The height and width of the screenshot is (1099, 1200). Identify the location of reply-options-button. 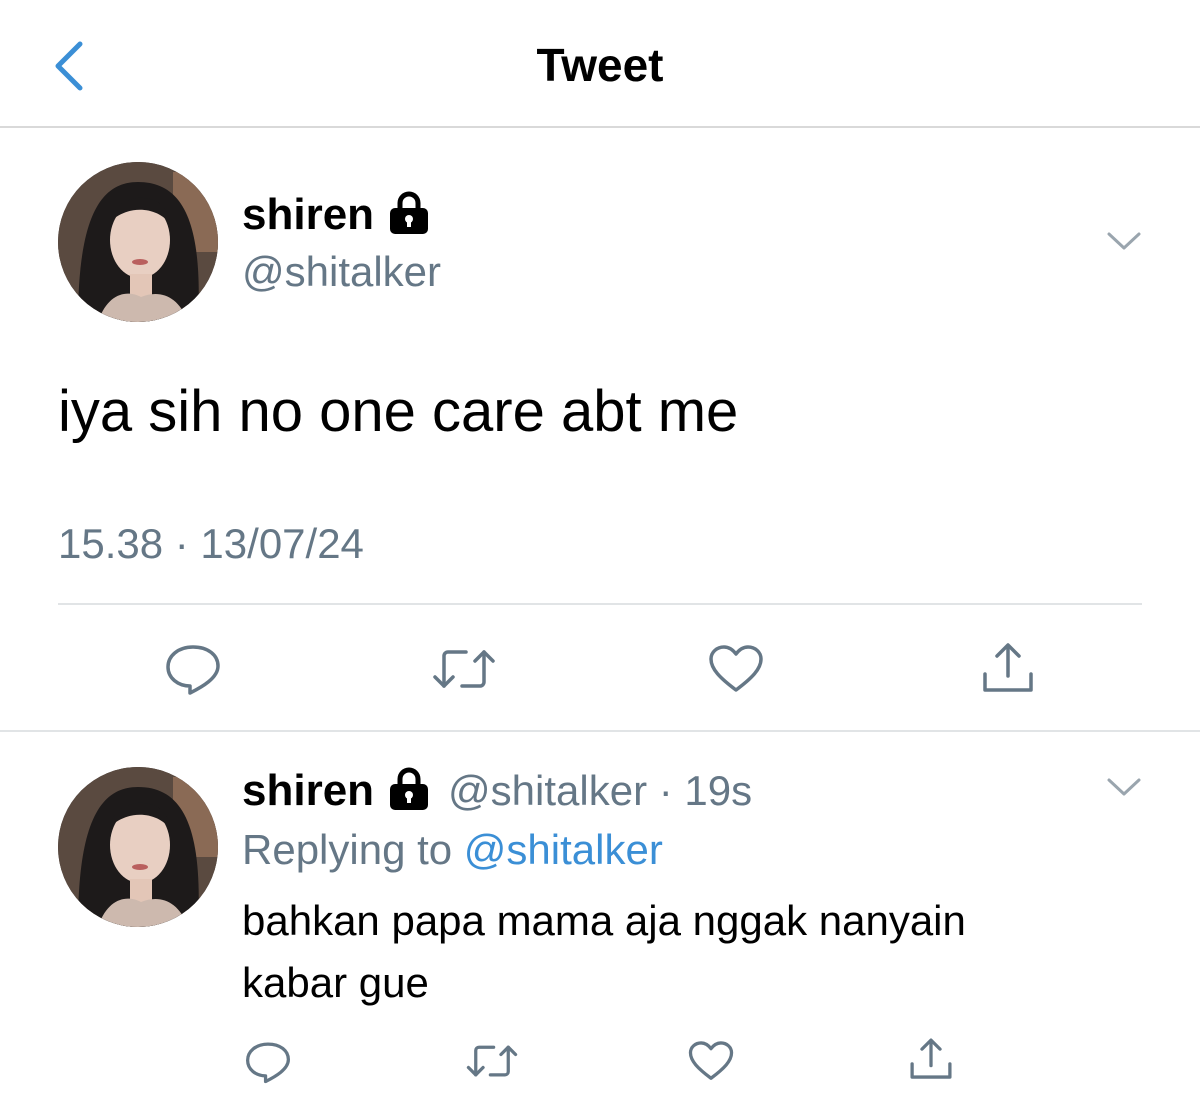
(1124, 788).